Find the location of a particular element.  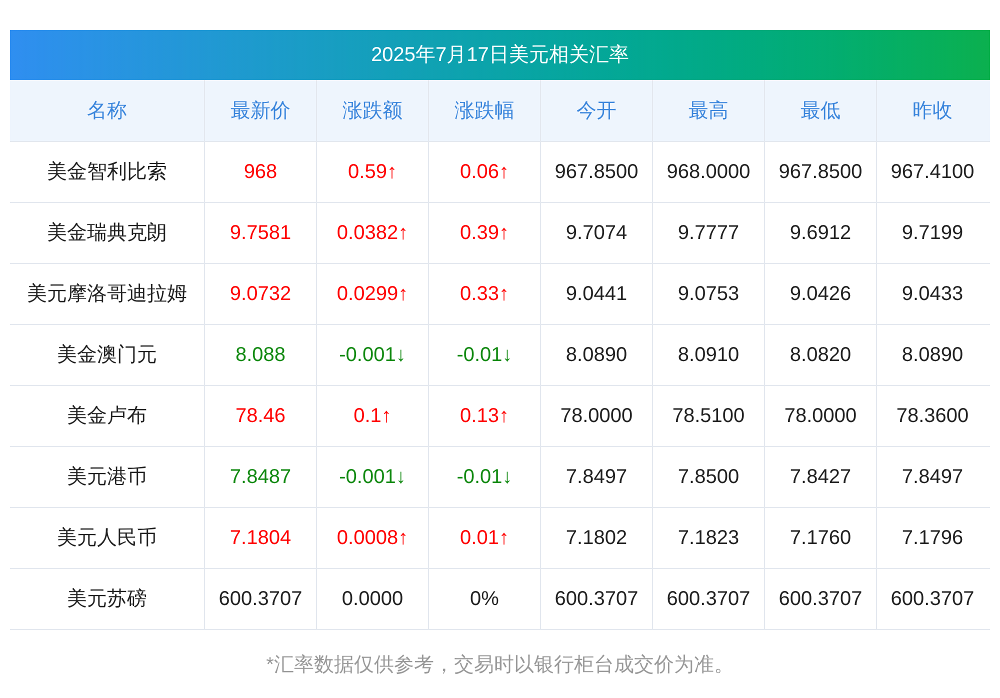

column-header: 最低 is located at coordinates (821, 110).